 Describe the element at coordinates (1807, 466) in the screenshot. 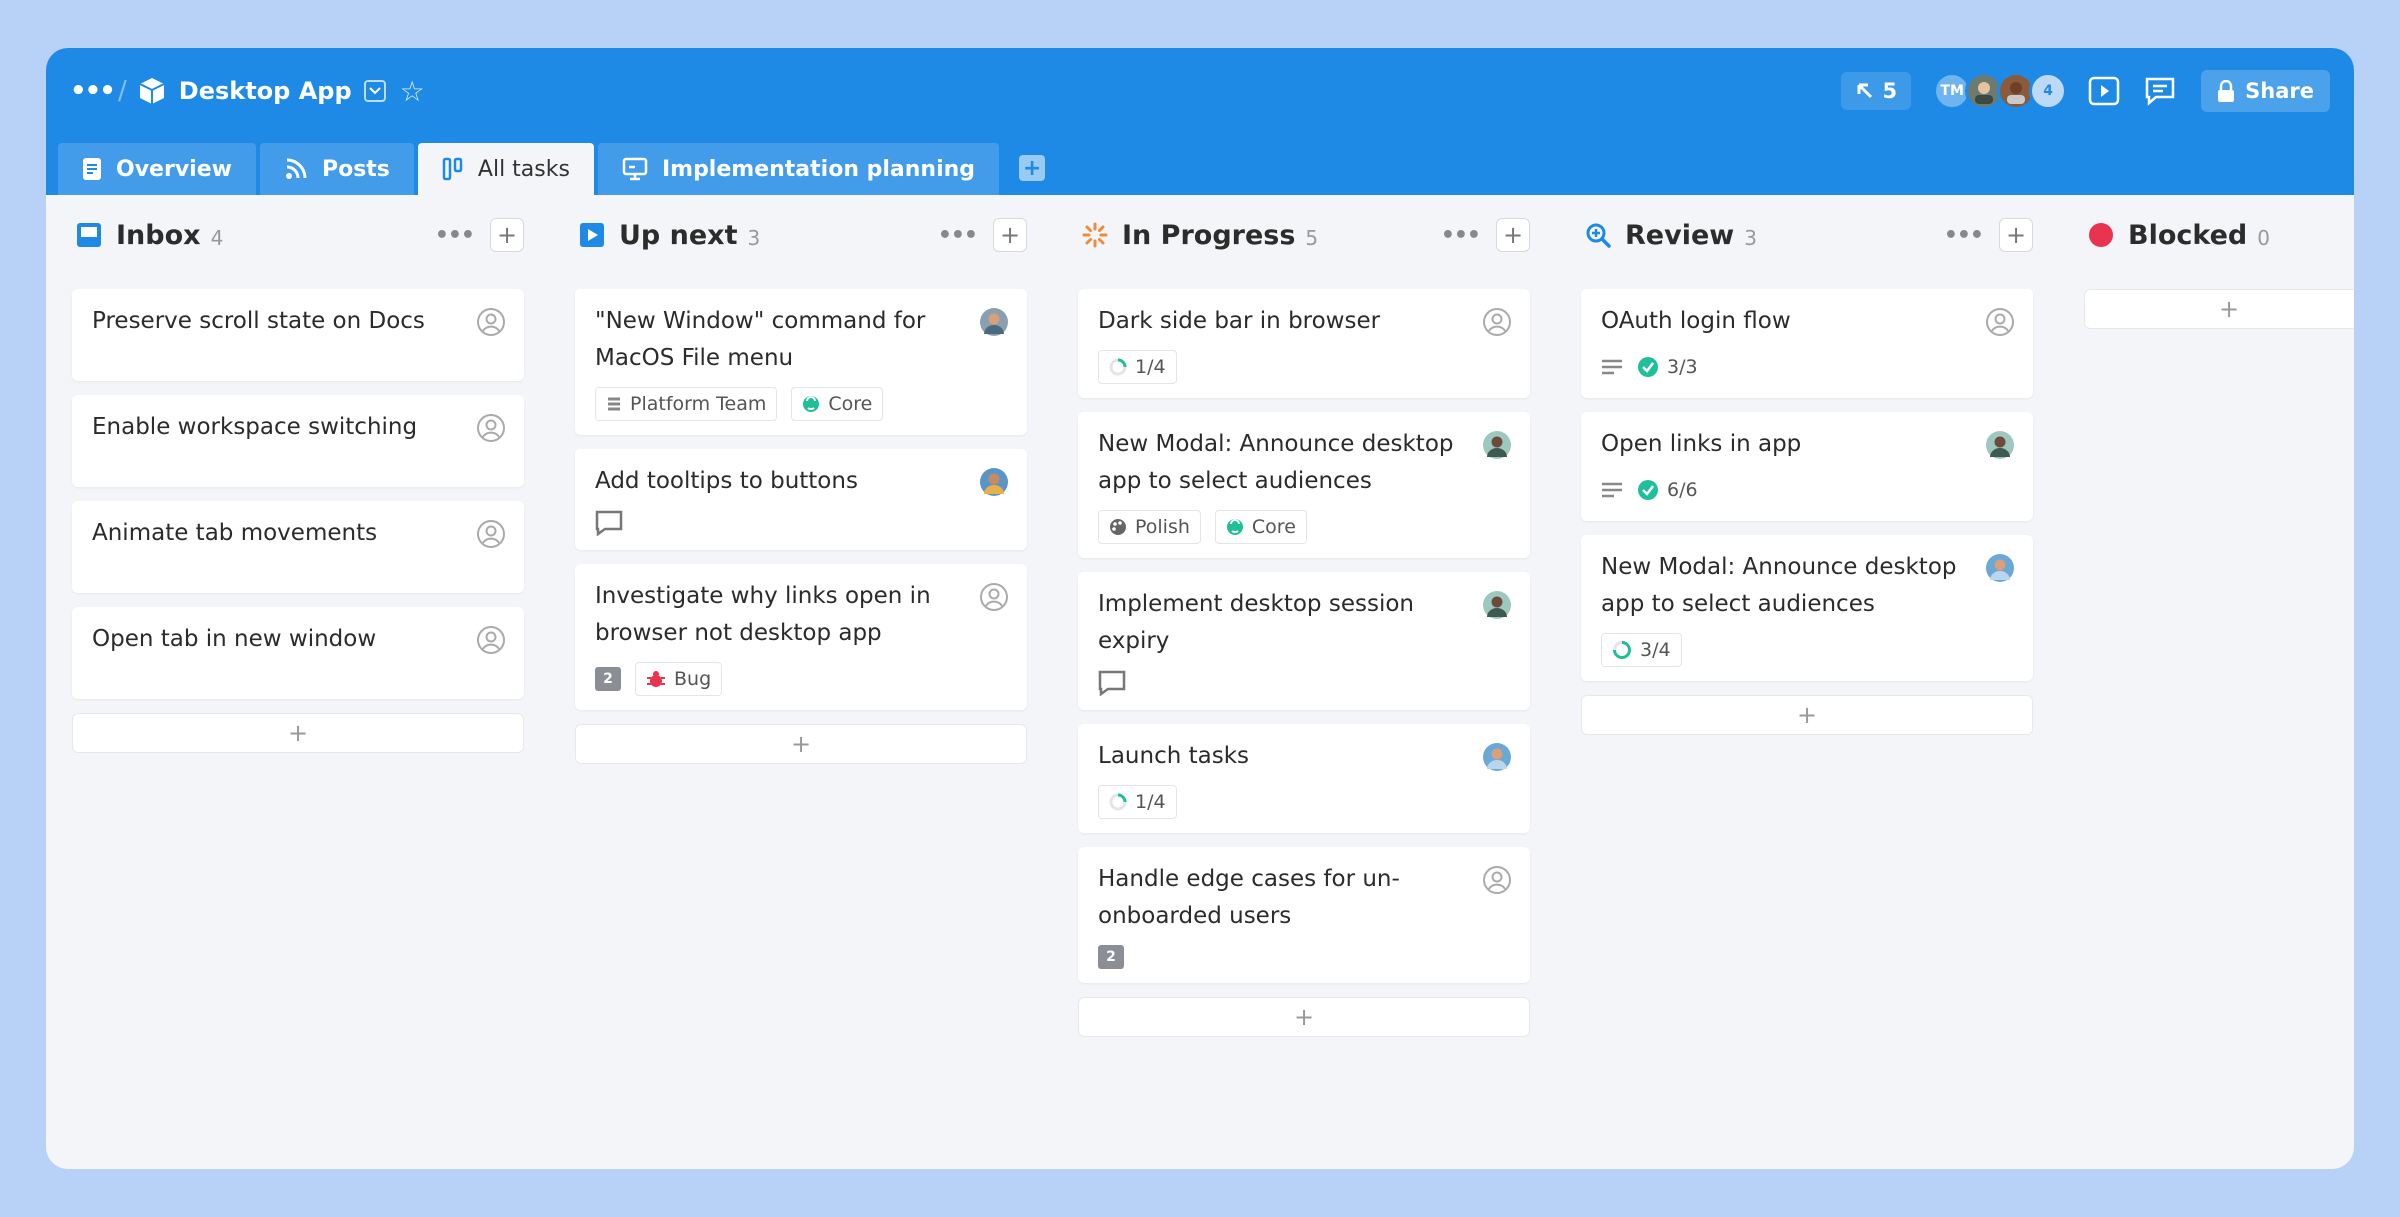

I see `task-card: Open links in app 6/6` at that location.